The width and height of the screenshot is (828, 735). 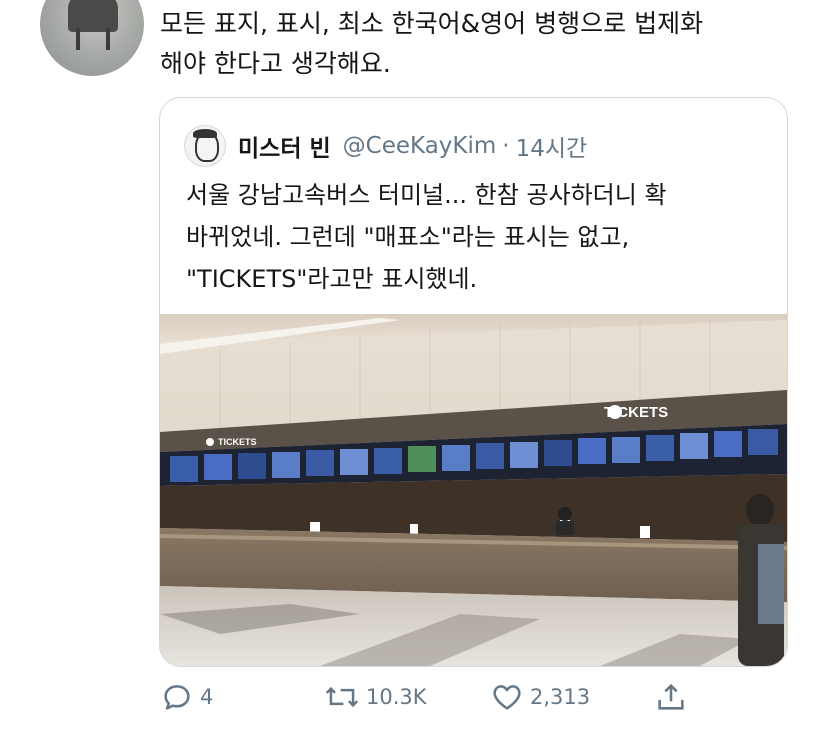 I want to click on tweet-action-bar: 4 10.3K 2,313, so click(x=414, y=700).